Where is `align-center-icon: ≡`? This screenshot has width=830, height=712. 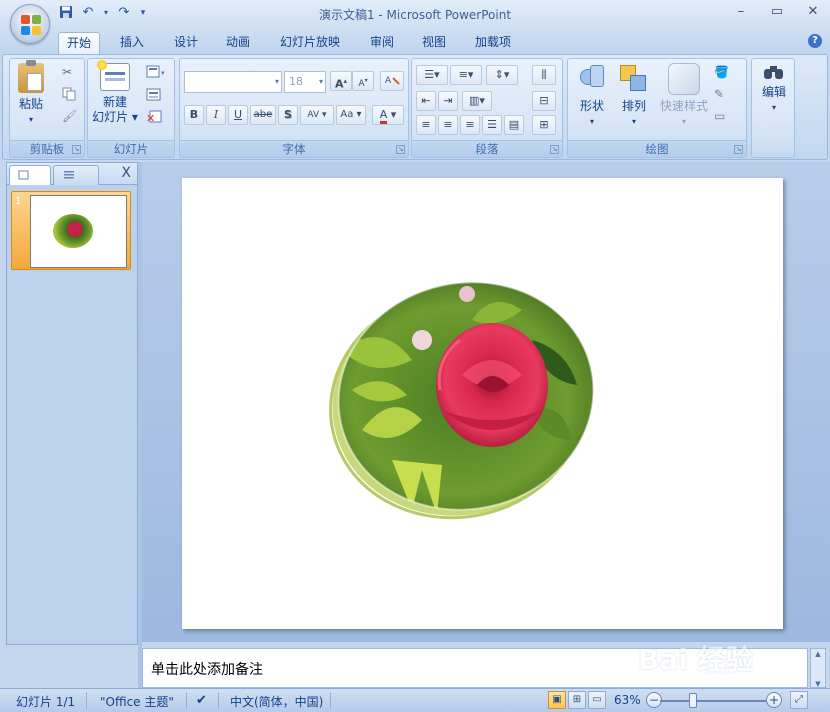
align-center-icon: ≡ is located at coordinates (448, 125).